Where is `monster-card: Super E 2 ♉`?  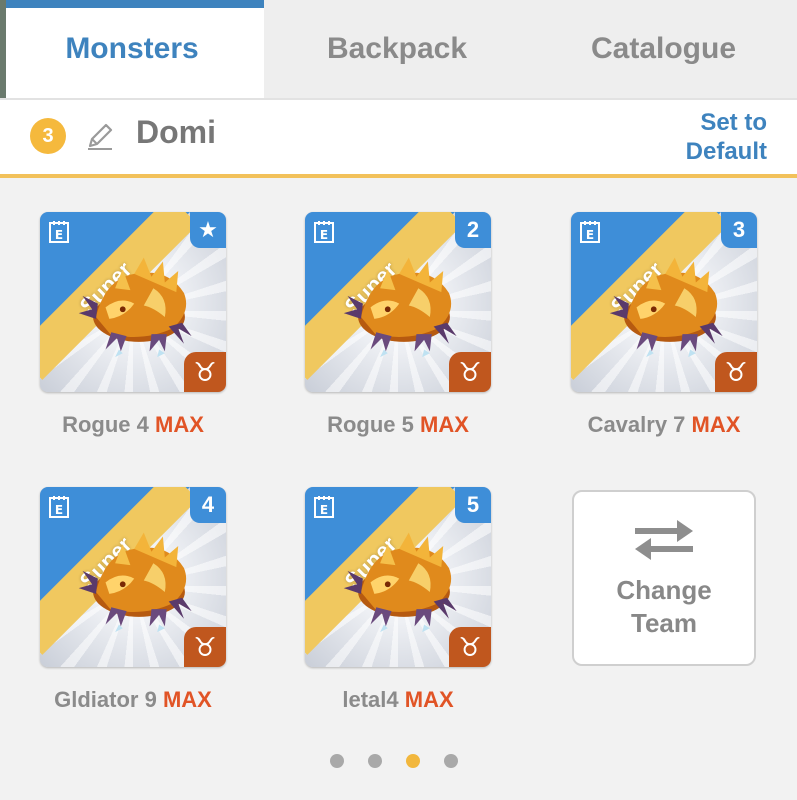
monster-card: Super E 2 ♉ is located at coordinates (398, 302).